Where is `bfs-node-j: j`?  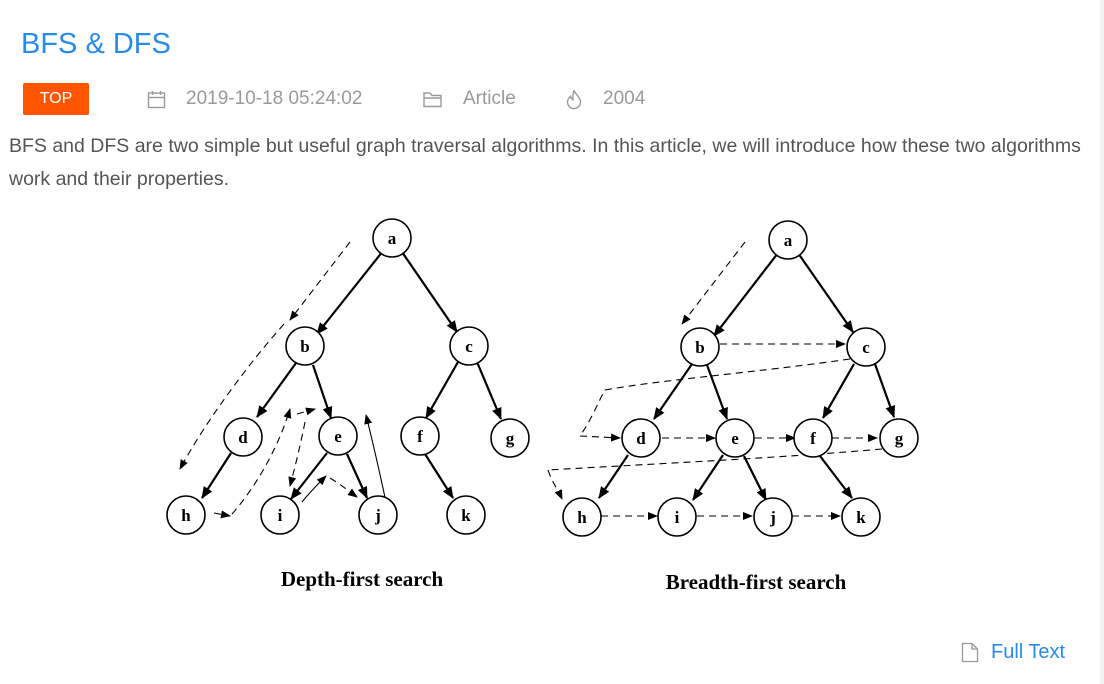
bfs-node-j: j is located at coordinates (773, 517).